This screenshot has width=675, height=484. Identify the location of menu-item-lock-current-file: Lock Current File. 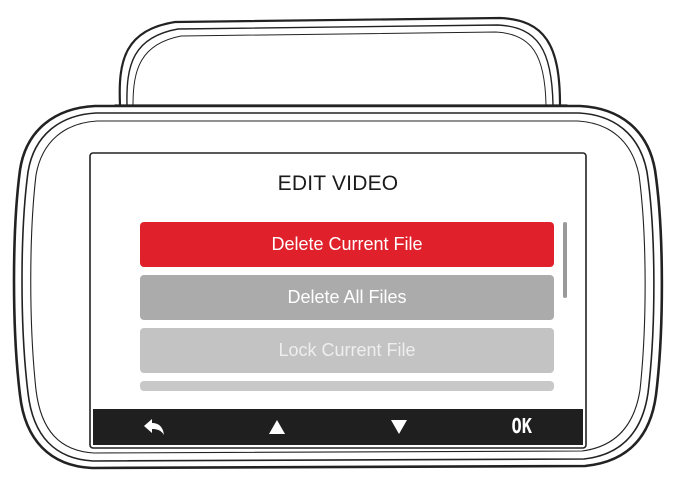
(347, 350).